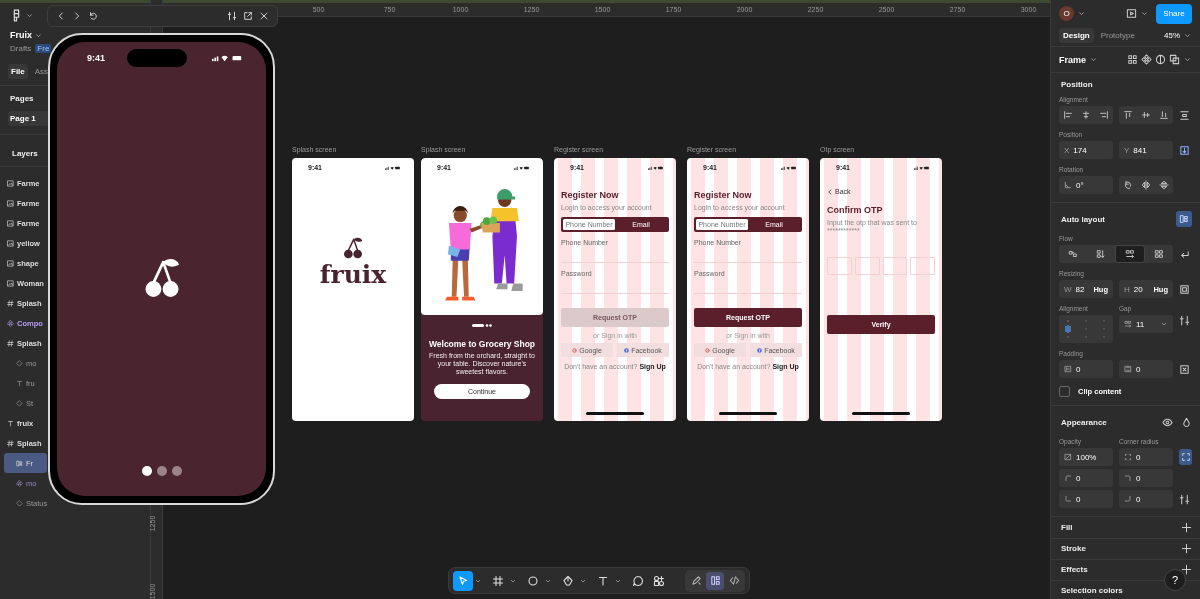 This screenshot has width=1200, height=599. Describe the element at coordinates (1160, 60) in the screenshot. I see `mask-icon` at that location.